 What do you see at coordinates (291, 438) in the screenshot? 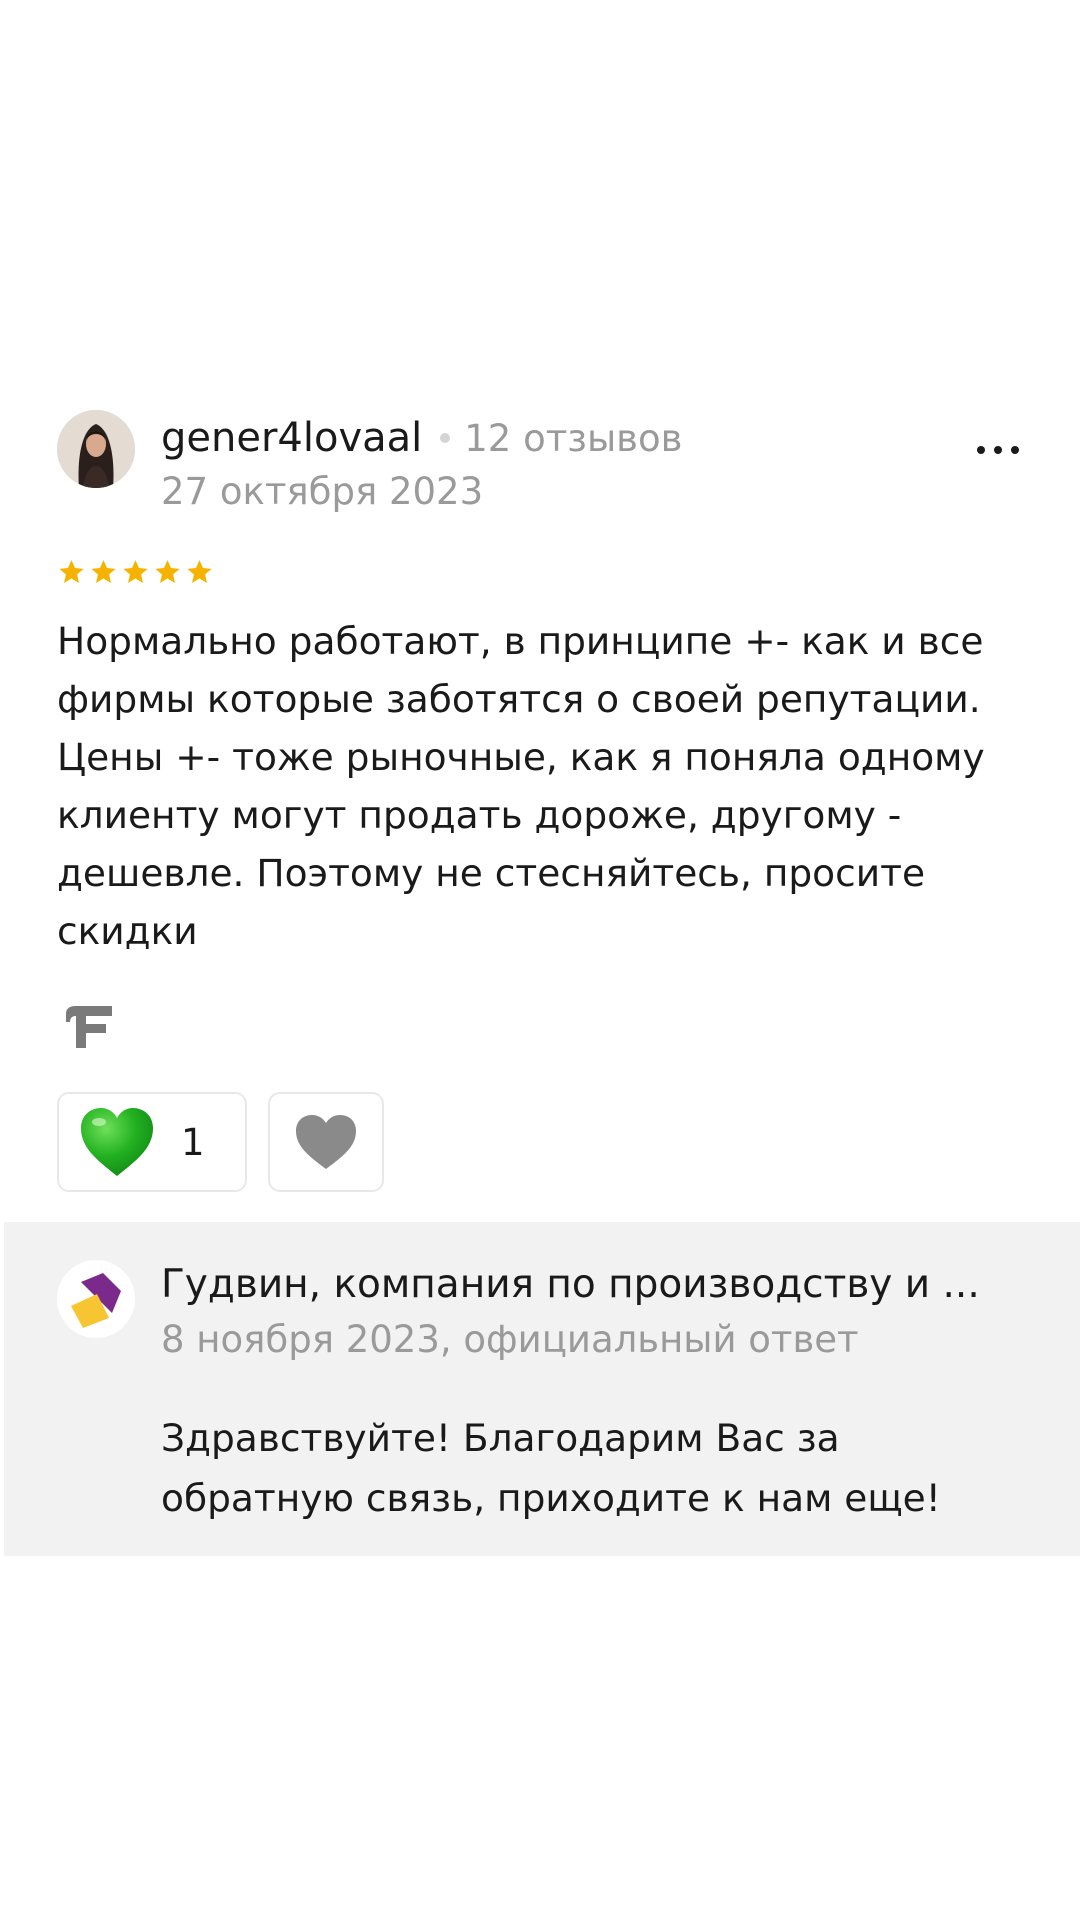
I see `author-name: gener4lovaal` at bounding box center [291, 438].